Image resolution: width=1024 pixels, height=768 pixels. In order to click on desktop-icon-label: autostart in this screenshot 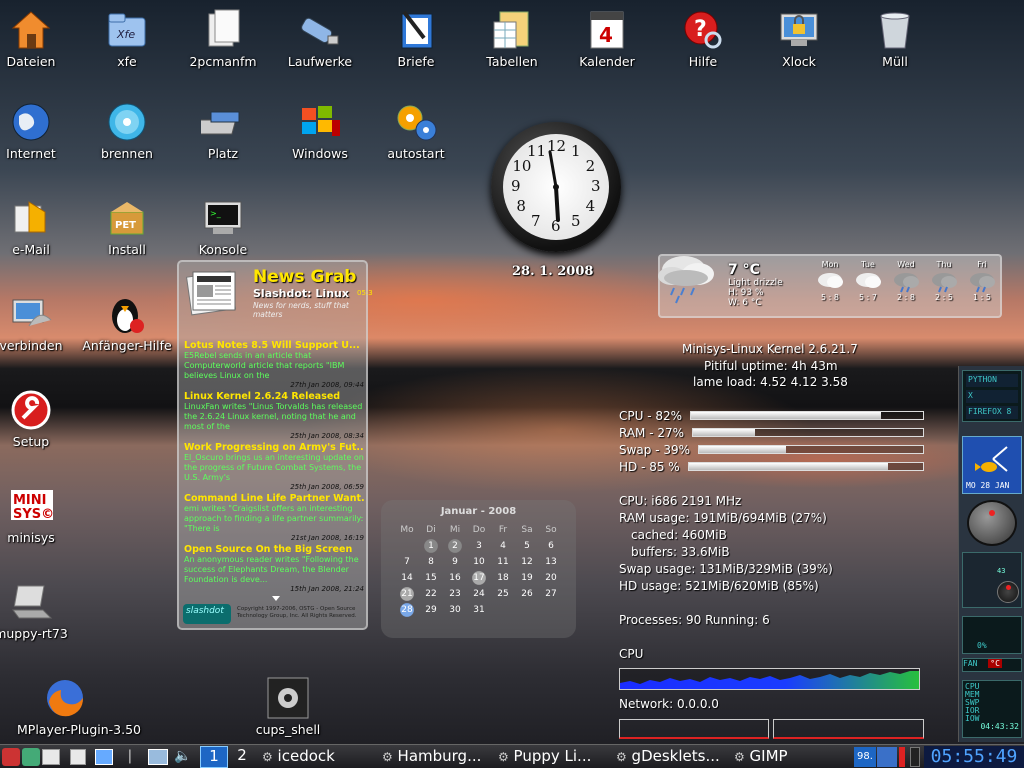, I will do `click(416, 153)`.